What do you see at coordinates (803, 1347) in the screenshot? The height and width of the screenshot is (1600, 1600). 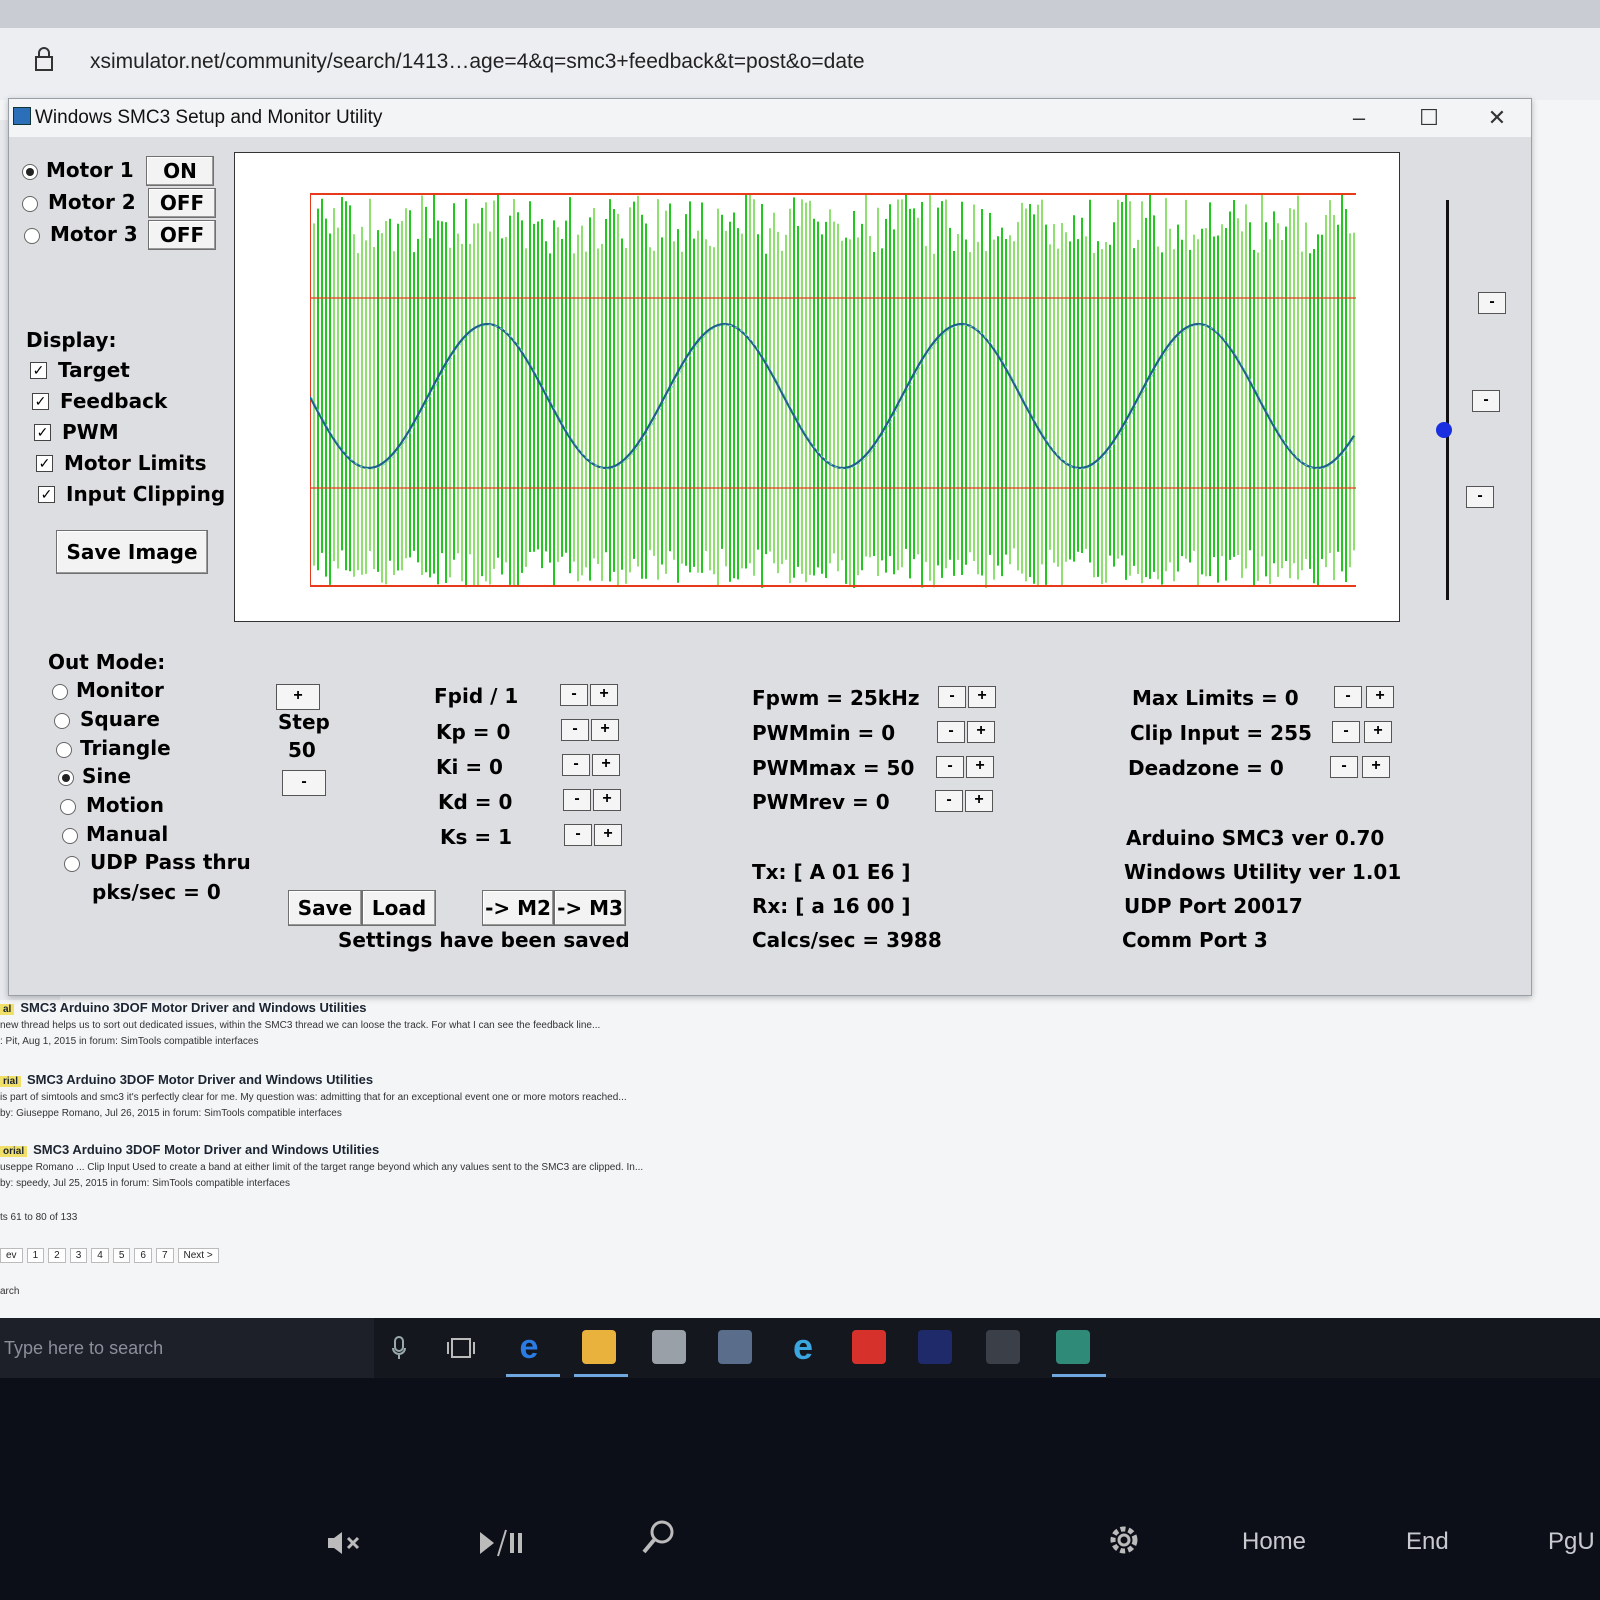 I see `internet-explorer-icon: e` at bounding box center [803, 1347].